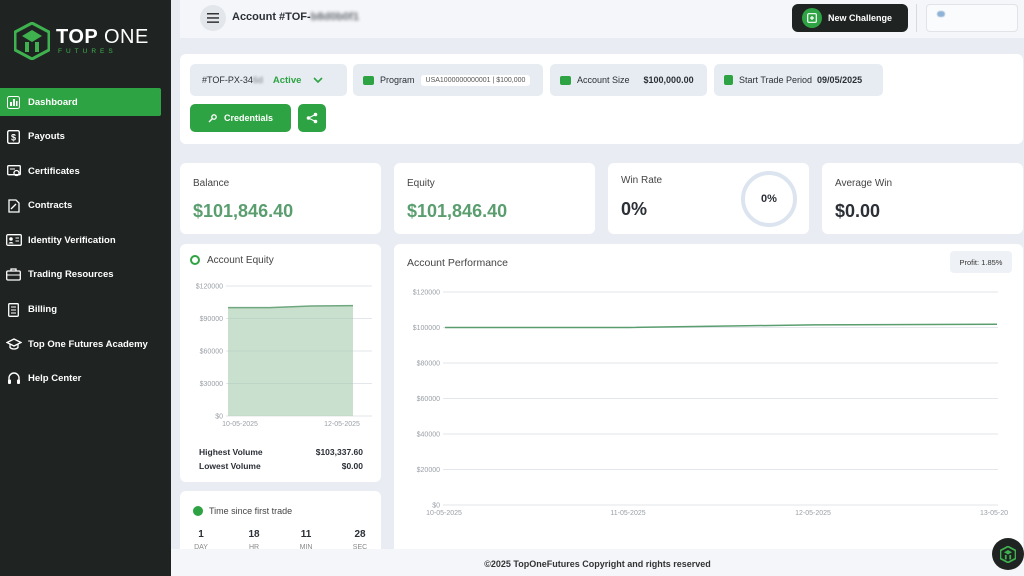  I want to click on sidebar-item-academy: Top One Futures Academy, so click(80, 344).